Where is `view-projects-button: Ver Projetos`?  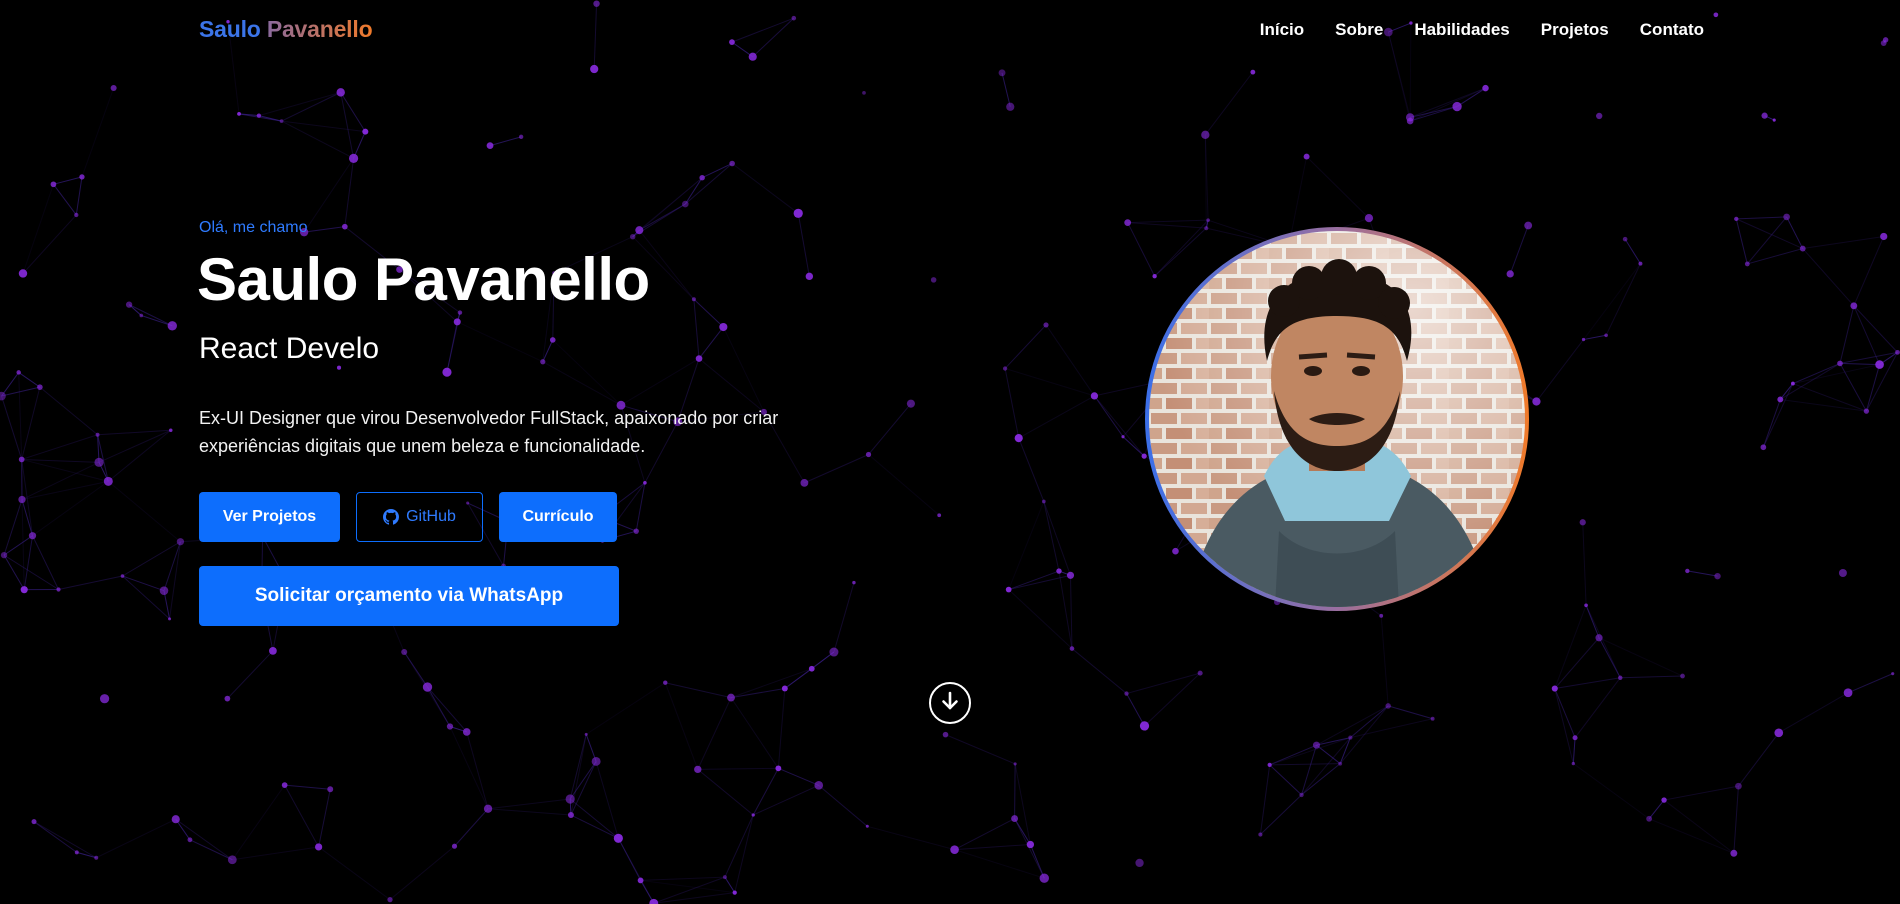 view-projects-button: Ver Projetos is located at coordinates (269, 517).